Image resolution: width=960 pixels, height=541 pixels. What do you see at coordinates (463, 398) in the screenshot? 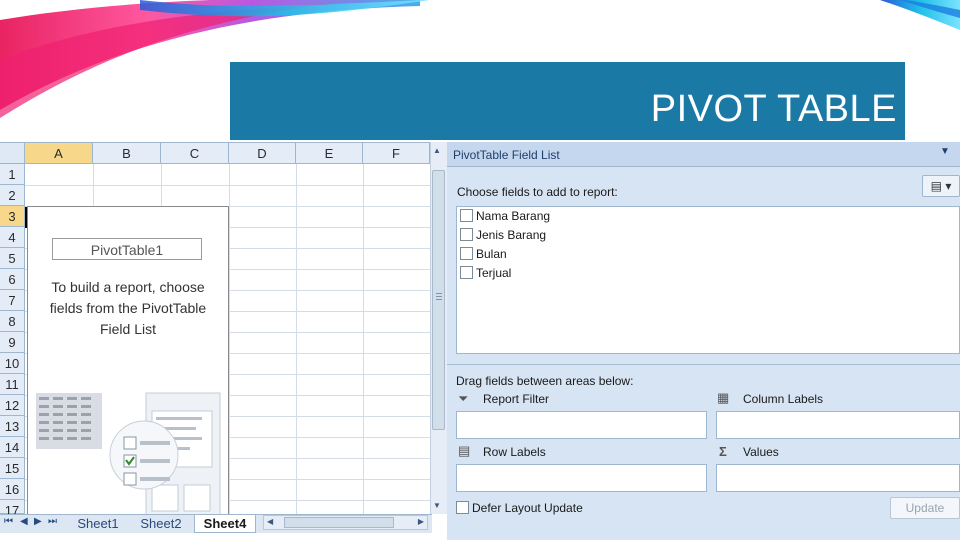
I see `filter-icon: ⏷` at bounding box center [463, 398].